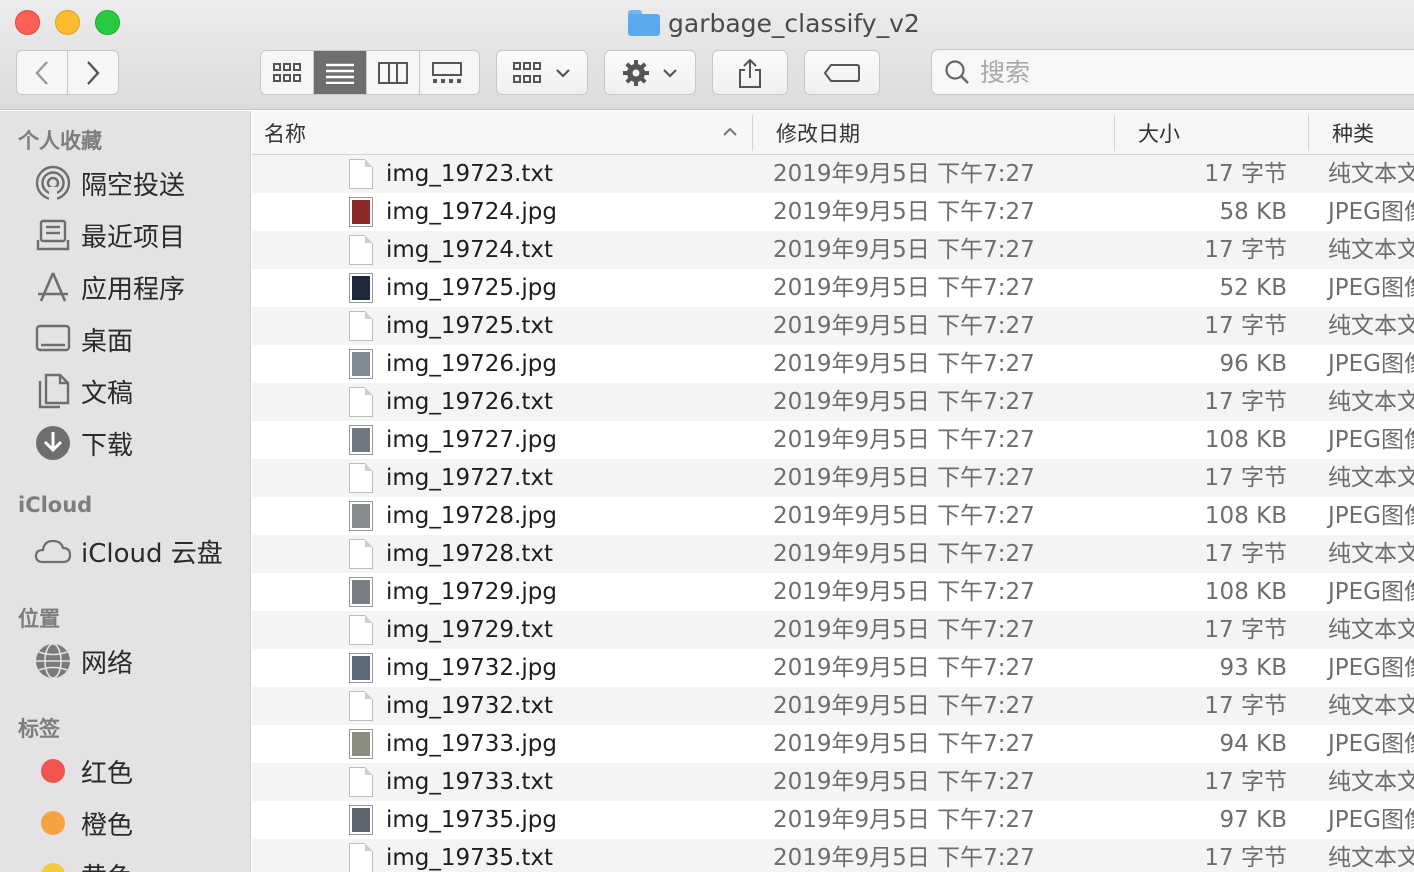  What do you see at coordinates (650, 72) in the screenshot?
I see `action-menu-button` at bounding box center [650, 72].